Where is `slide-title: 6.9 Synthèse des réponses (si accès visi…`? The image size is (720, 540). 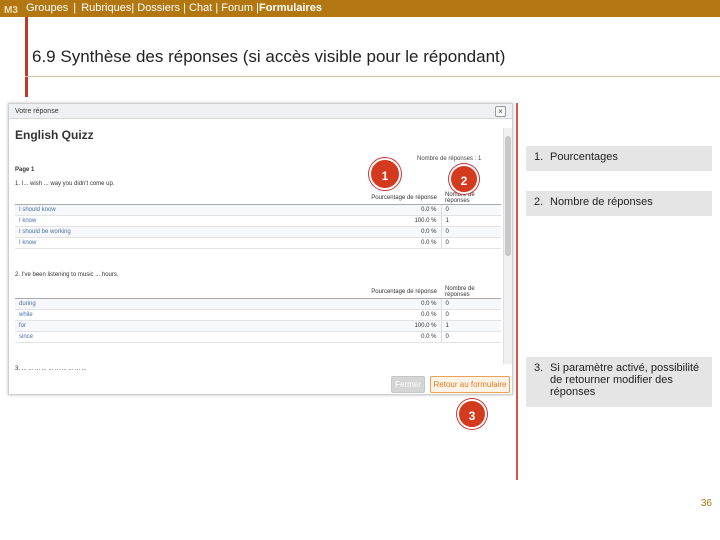
slide-title: 6.9 Synthèse des réponses (si accès visi… is located at coordinates (269, 56).